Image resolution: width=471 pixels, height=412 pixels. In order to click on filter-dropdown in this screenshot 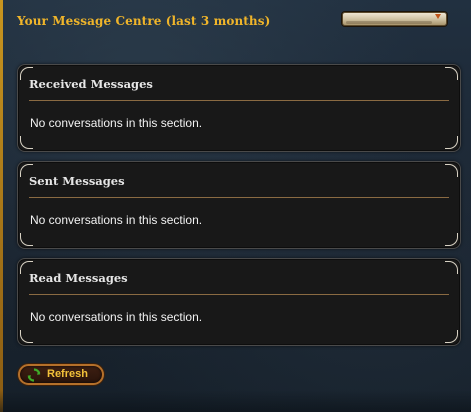, I will do `click(394, 19)`.